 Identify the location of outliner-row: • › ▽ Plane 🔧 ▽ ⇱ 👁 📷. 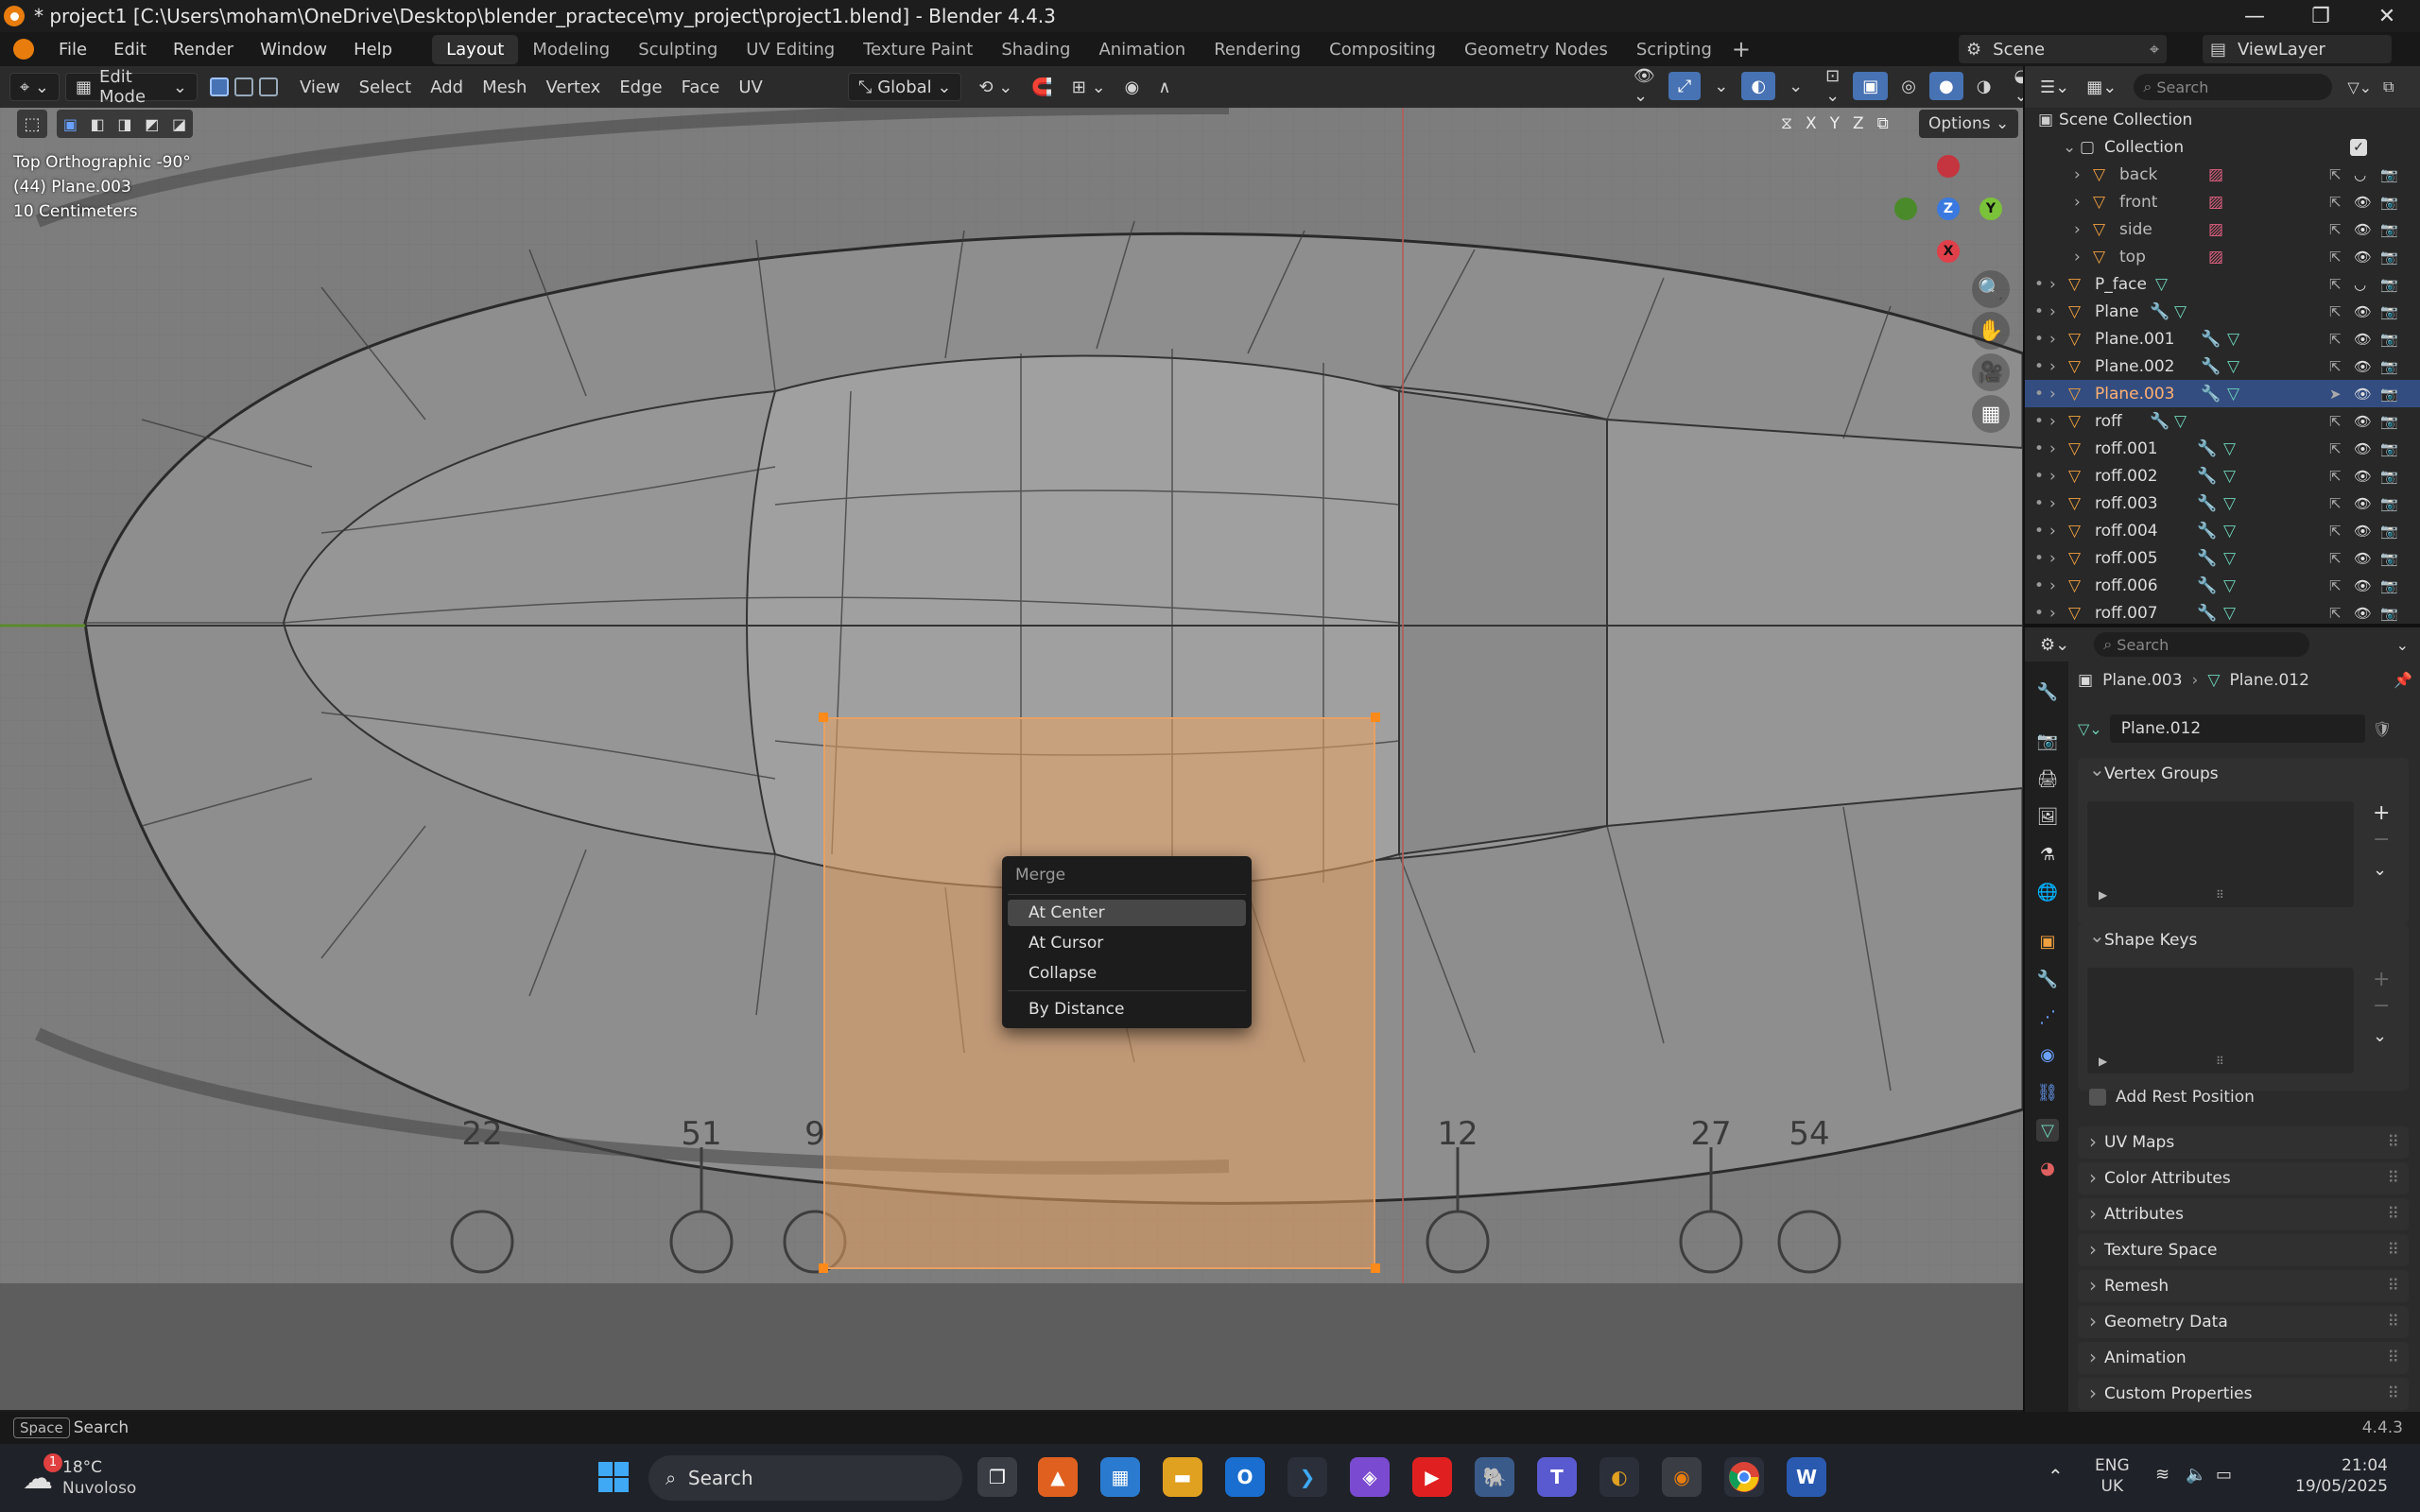
(2222, 311).